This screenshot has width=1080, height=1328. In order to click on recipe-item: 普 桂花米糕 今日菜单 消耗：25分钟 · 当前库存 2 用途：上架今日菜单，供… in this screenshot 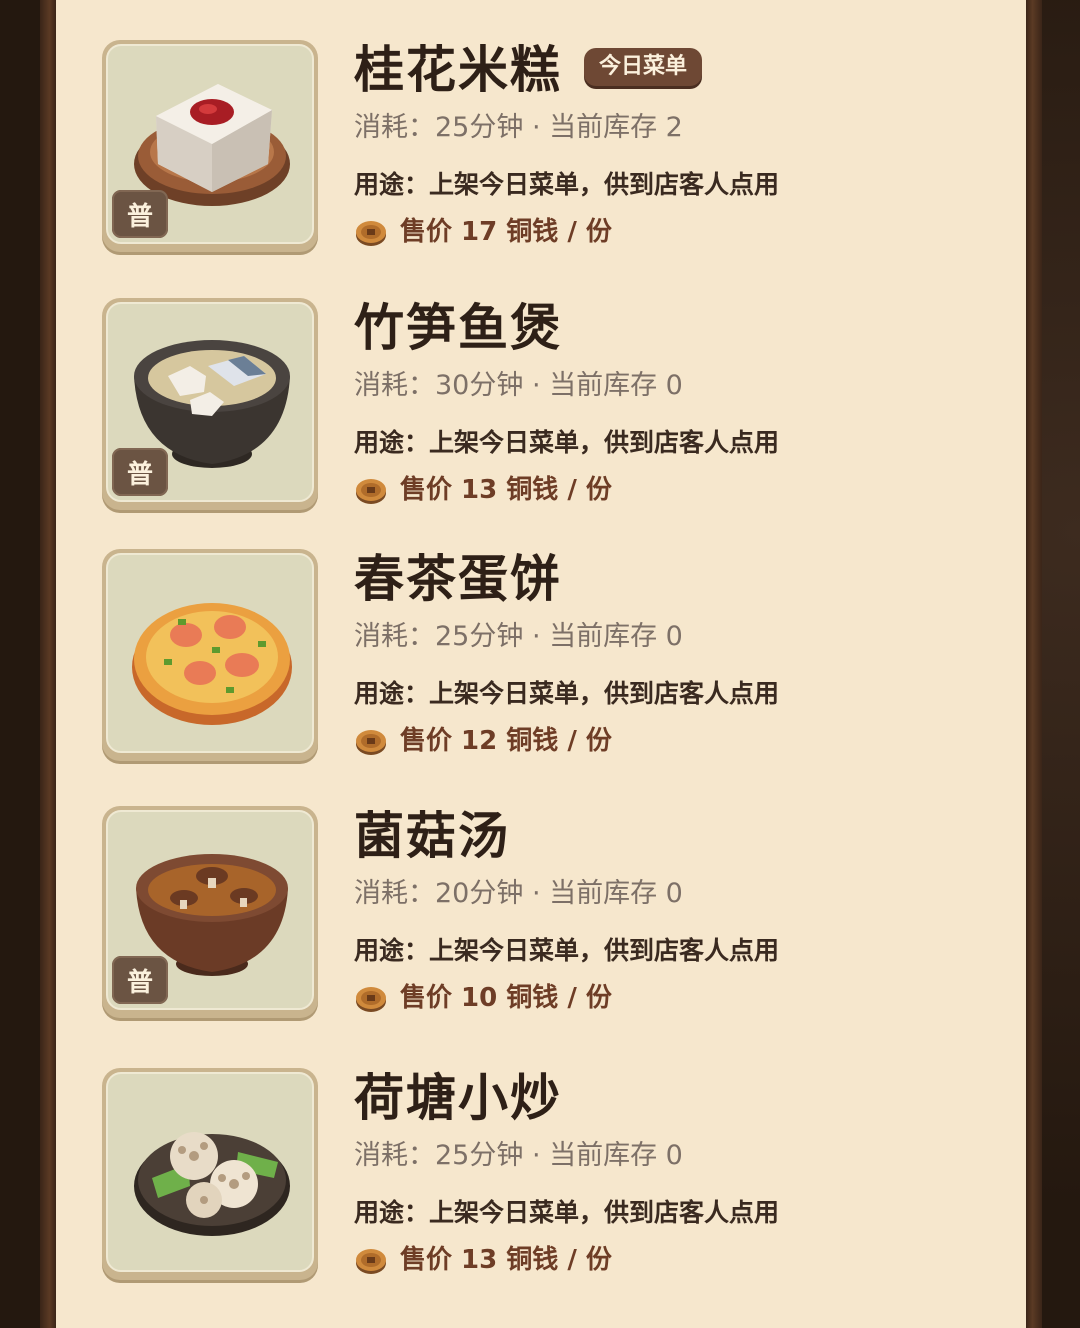, I will do `click(552, 150)`.